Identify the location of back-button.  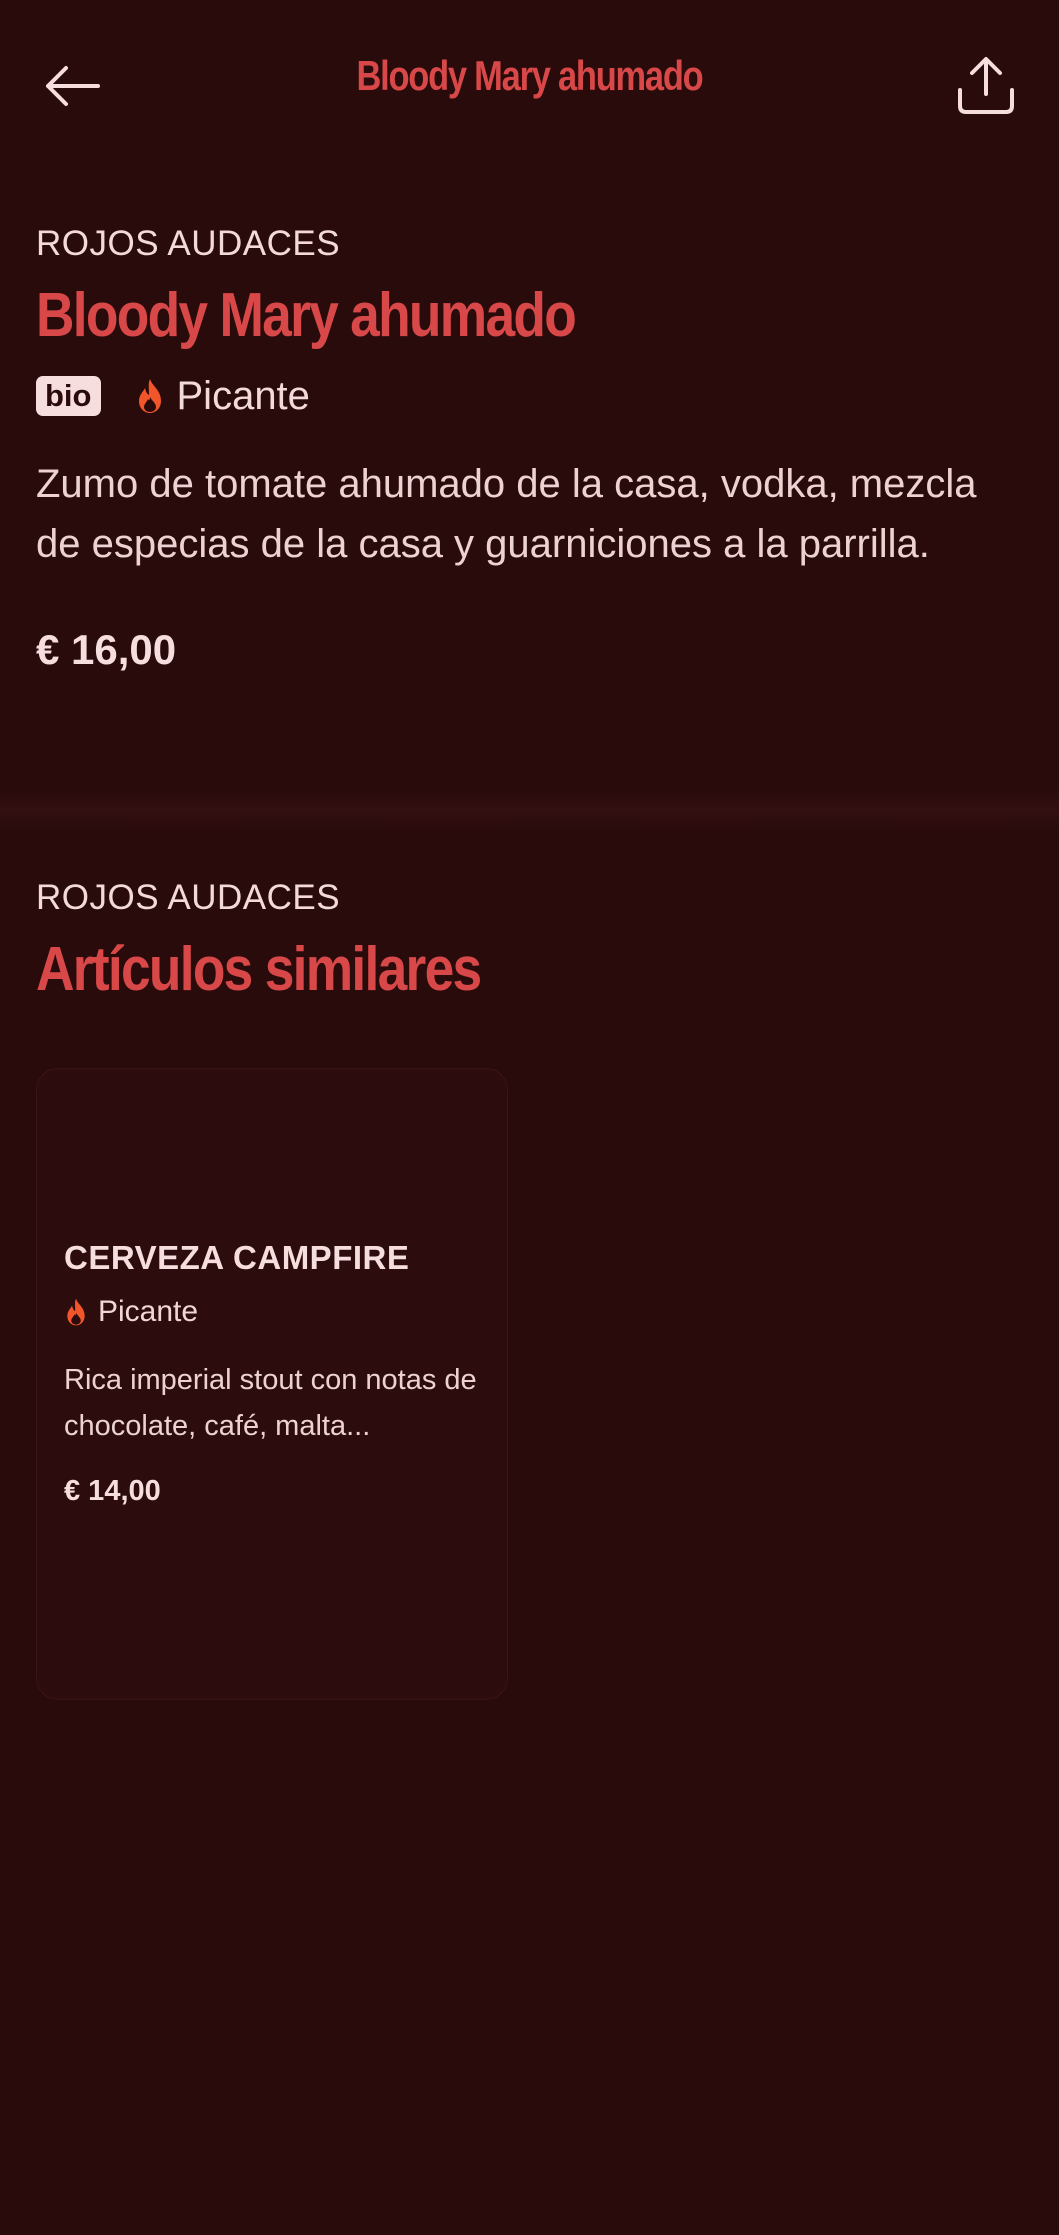
(72, 86).